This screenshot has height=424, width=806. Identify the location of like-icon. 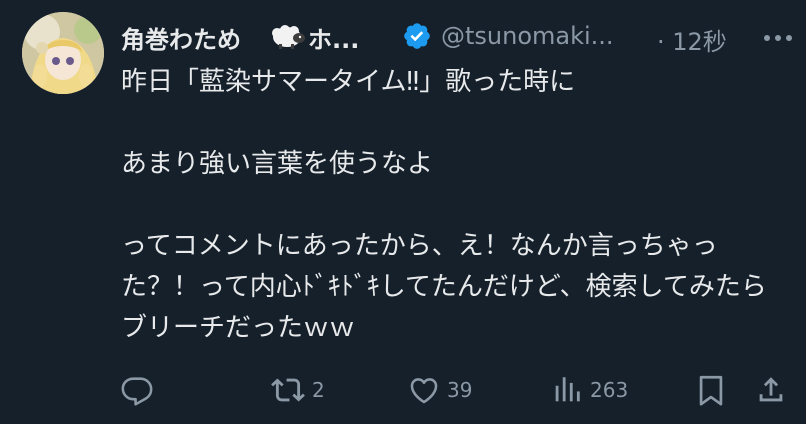
(424, 391).